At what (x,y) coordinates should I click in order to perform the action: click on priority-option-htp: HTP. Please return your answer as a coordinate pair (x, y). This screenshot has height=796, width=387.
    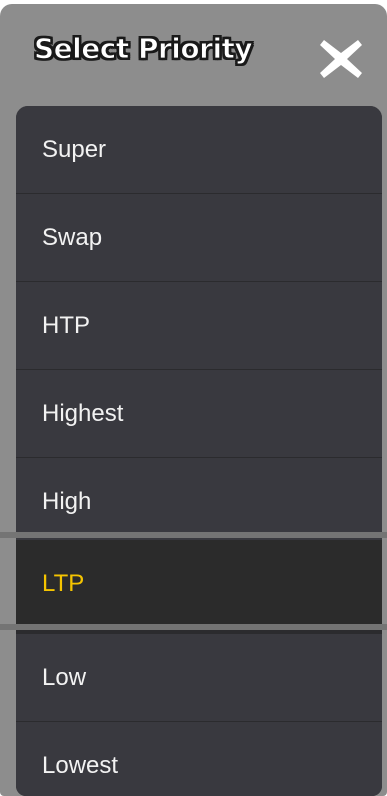
    Looking at the image, I should click on (199, 325).